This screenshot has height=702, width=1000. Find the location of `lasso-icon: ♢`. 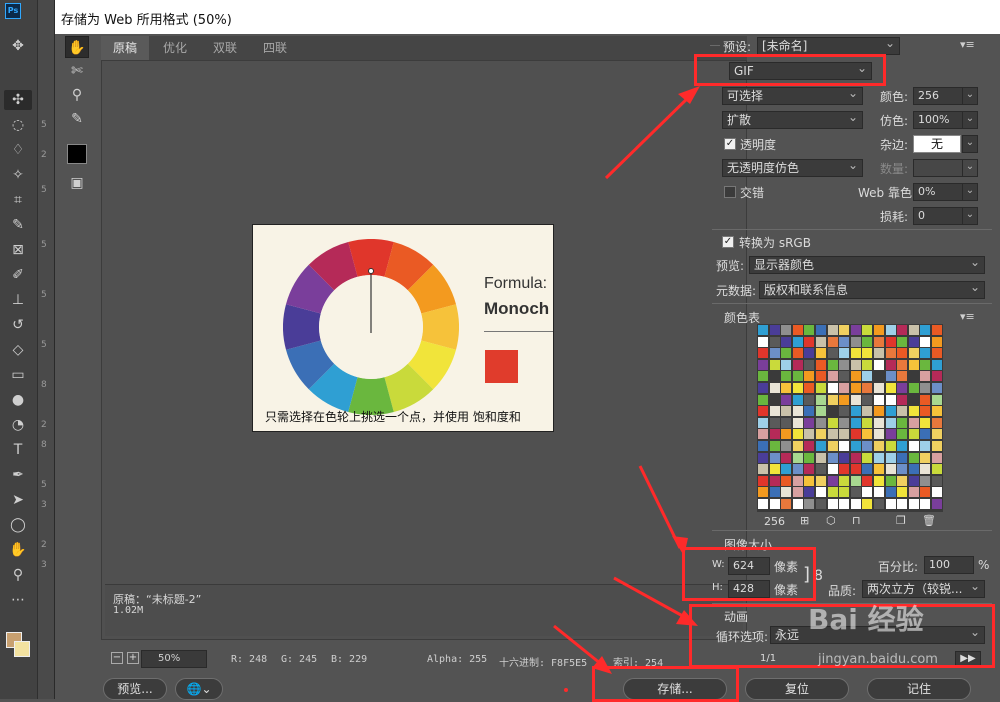

lasso-icon: ♢ is located at coordinates (18, 150).